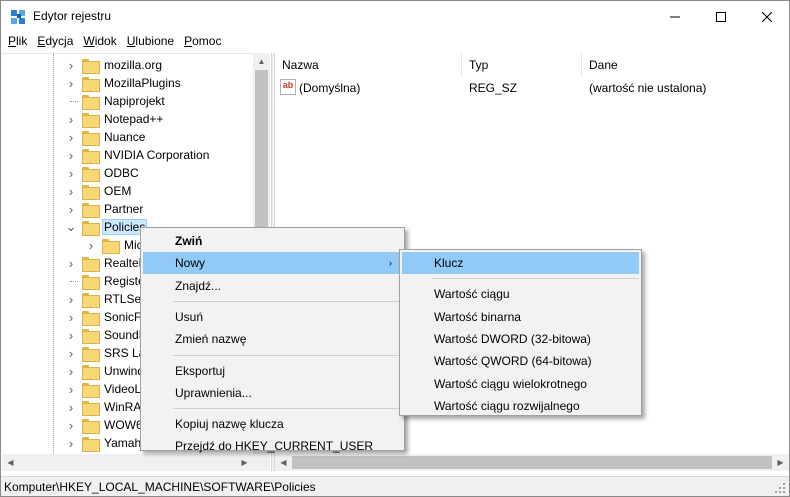 This screenshot has height=497, width=790. What do you see at coordinates (12, 41) in the screenshot?
I see `menu-accelerator: P` at bounding box center [12, 41].